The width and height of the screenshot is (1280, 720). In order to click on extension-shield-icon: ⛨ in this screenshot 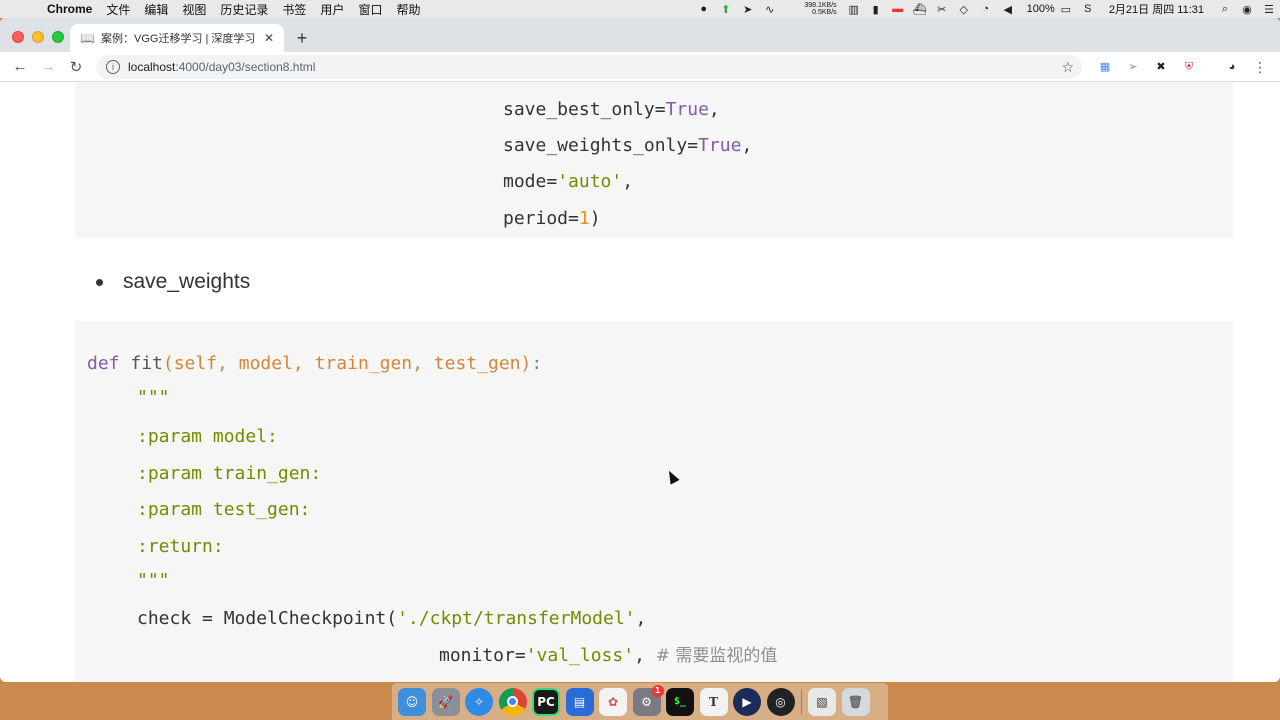, I will do `click(1189, 67)`.